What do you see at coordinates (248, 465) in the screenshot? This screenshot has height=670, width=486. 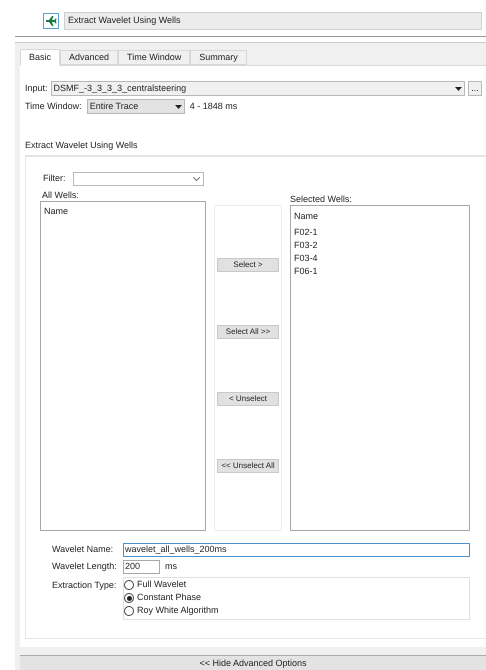 I see `move-button: << Unselect All` at bounding box center [248, 465].